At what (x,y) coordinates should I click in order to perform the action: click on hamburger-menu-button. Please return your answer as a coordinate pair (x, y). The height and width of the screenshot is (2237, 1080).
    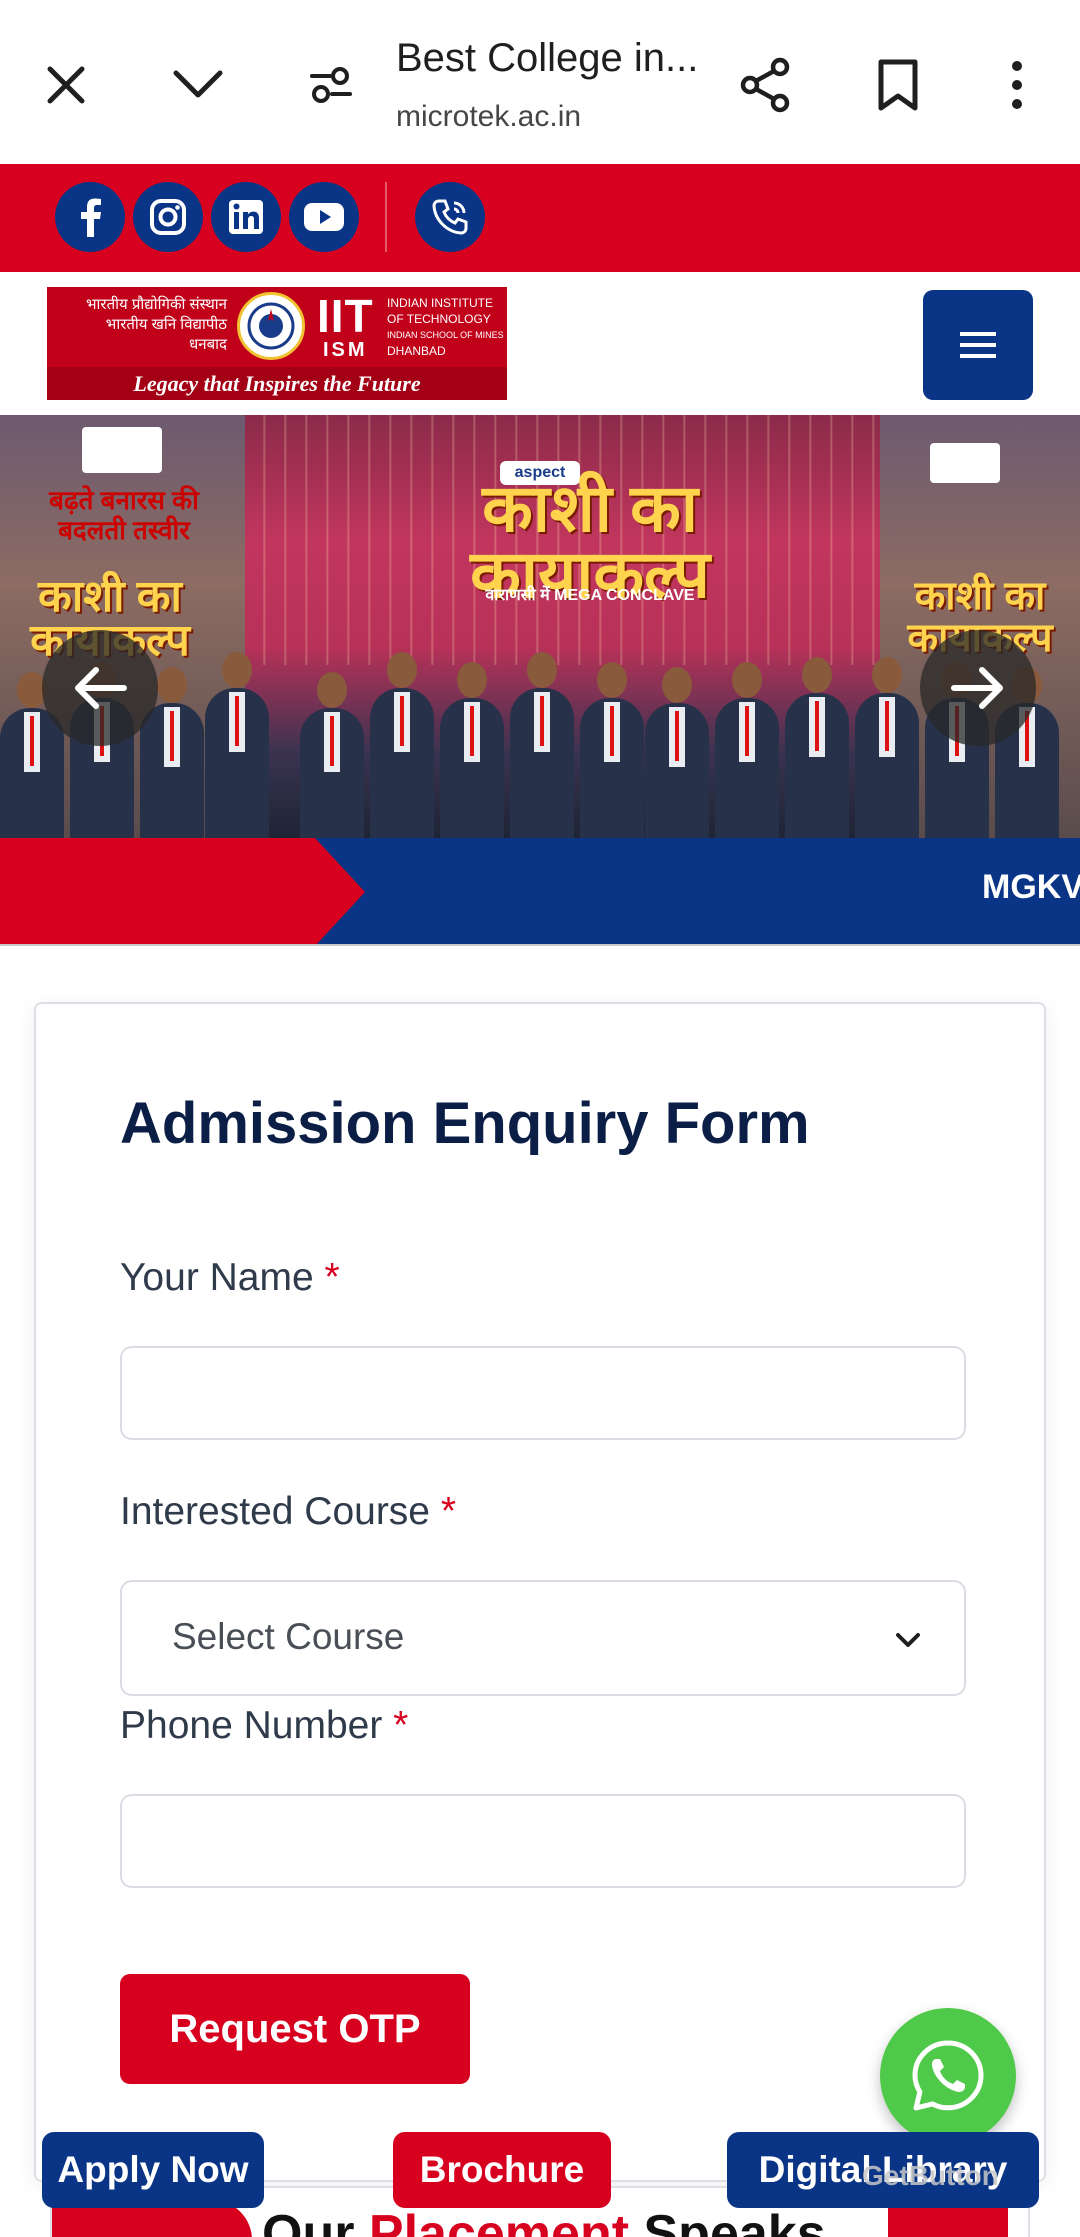
    Looking at the image, I should click on (978, 345).